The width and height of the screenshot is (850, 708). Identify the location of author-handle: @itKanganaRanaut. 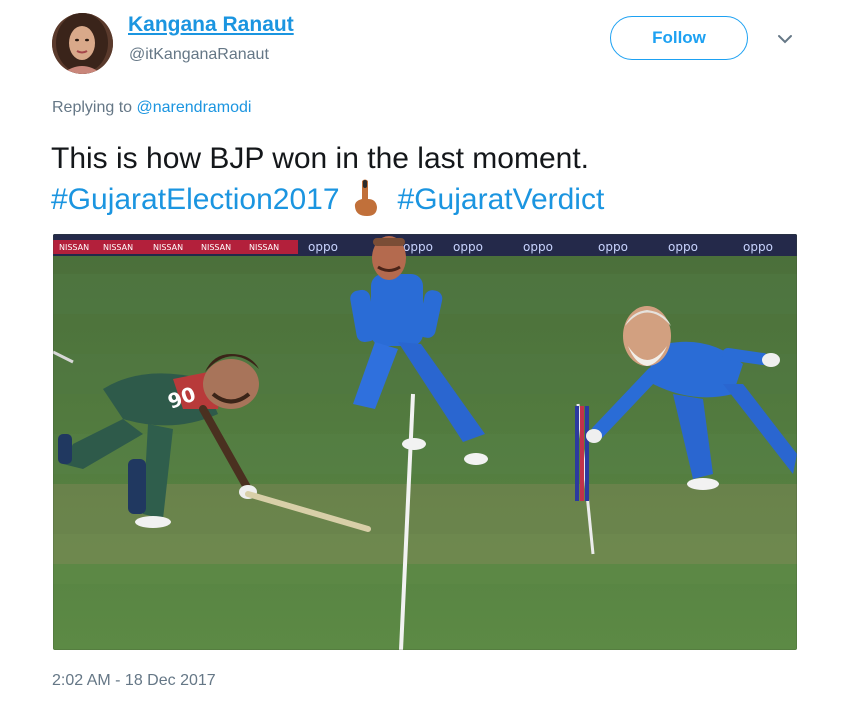
(199, 55).